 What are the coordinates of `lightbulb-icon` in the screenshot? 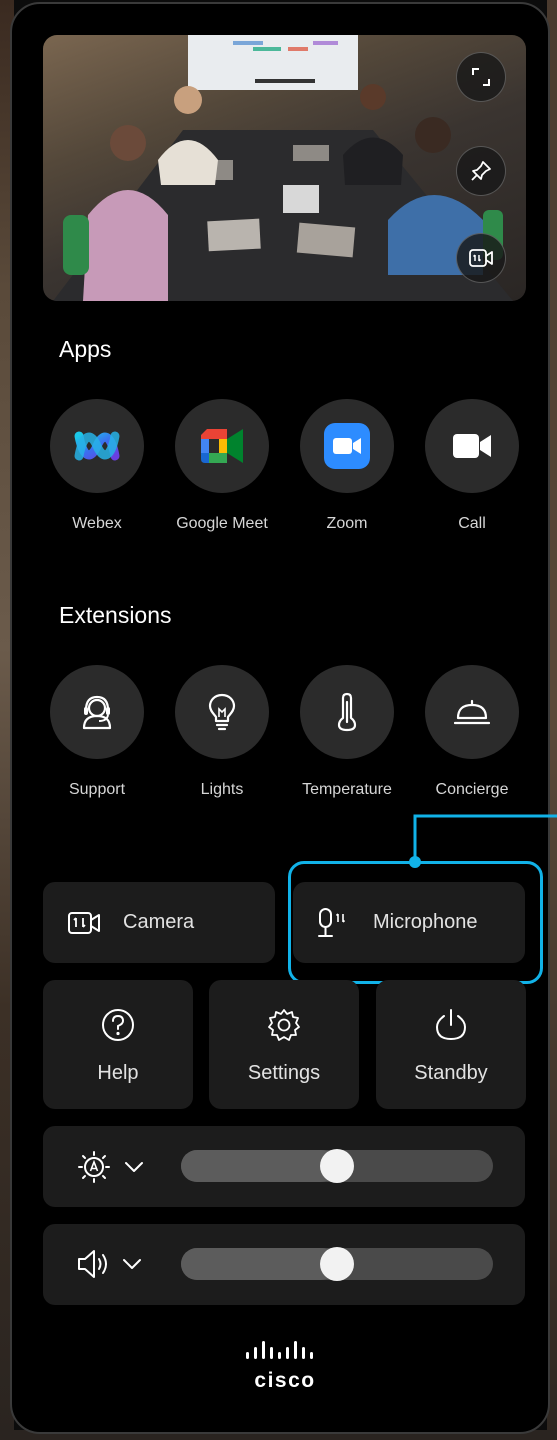 It's located at (222, 712).